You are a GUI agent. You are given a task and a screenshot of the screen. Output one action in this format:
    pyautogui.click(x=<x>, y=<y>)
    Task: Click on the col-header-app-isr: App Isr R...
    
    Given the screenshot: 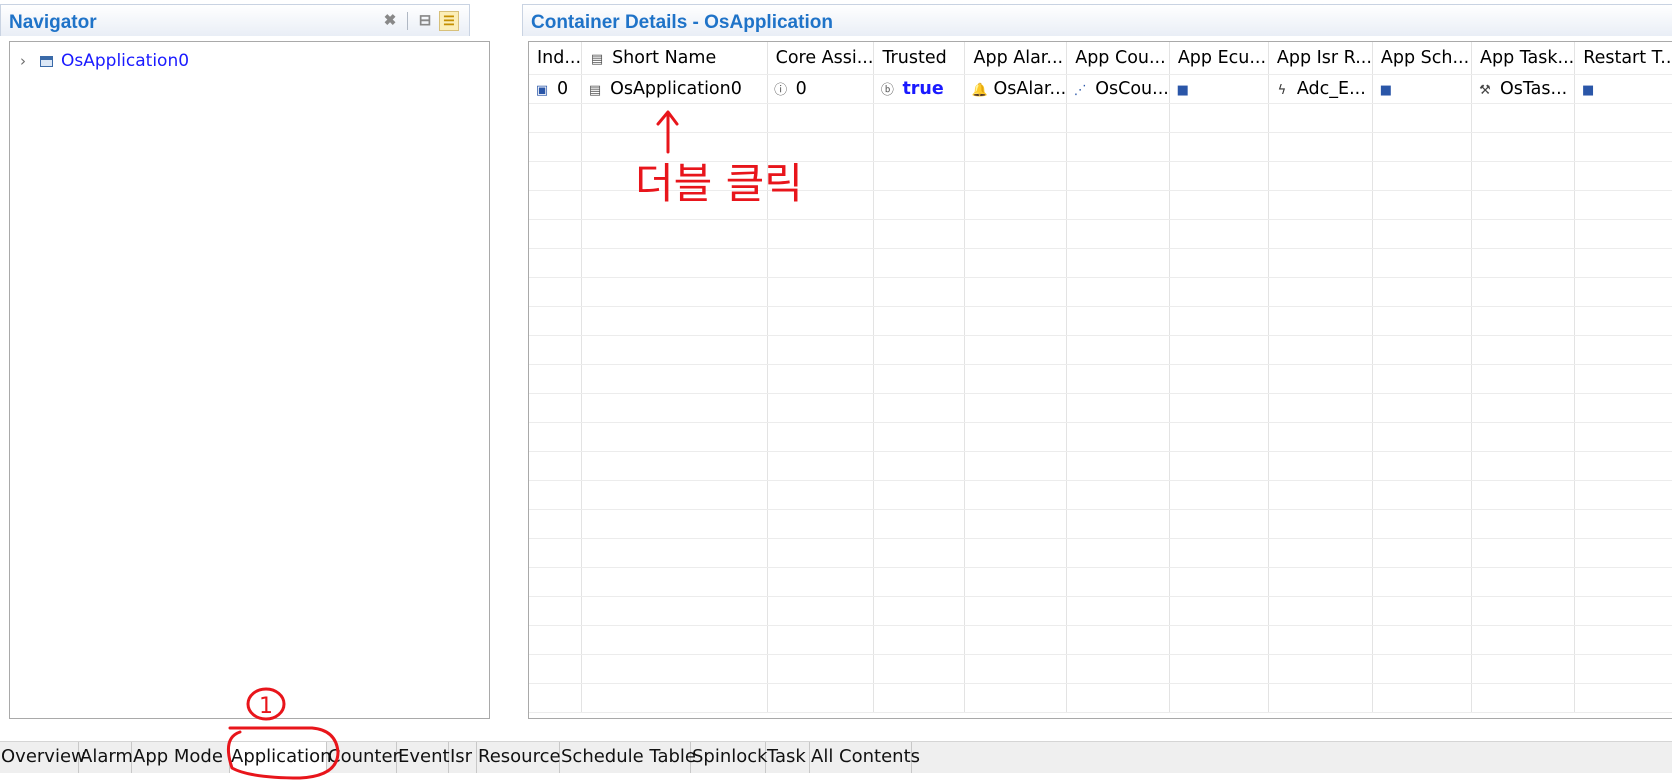 What is the action you would take?
    pyautogui.click(x=1320, y=58)
    